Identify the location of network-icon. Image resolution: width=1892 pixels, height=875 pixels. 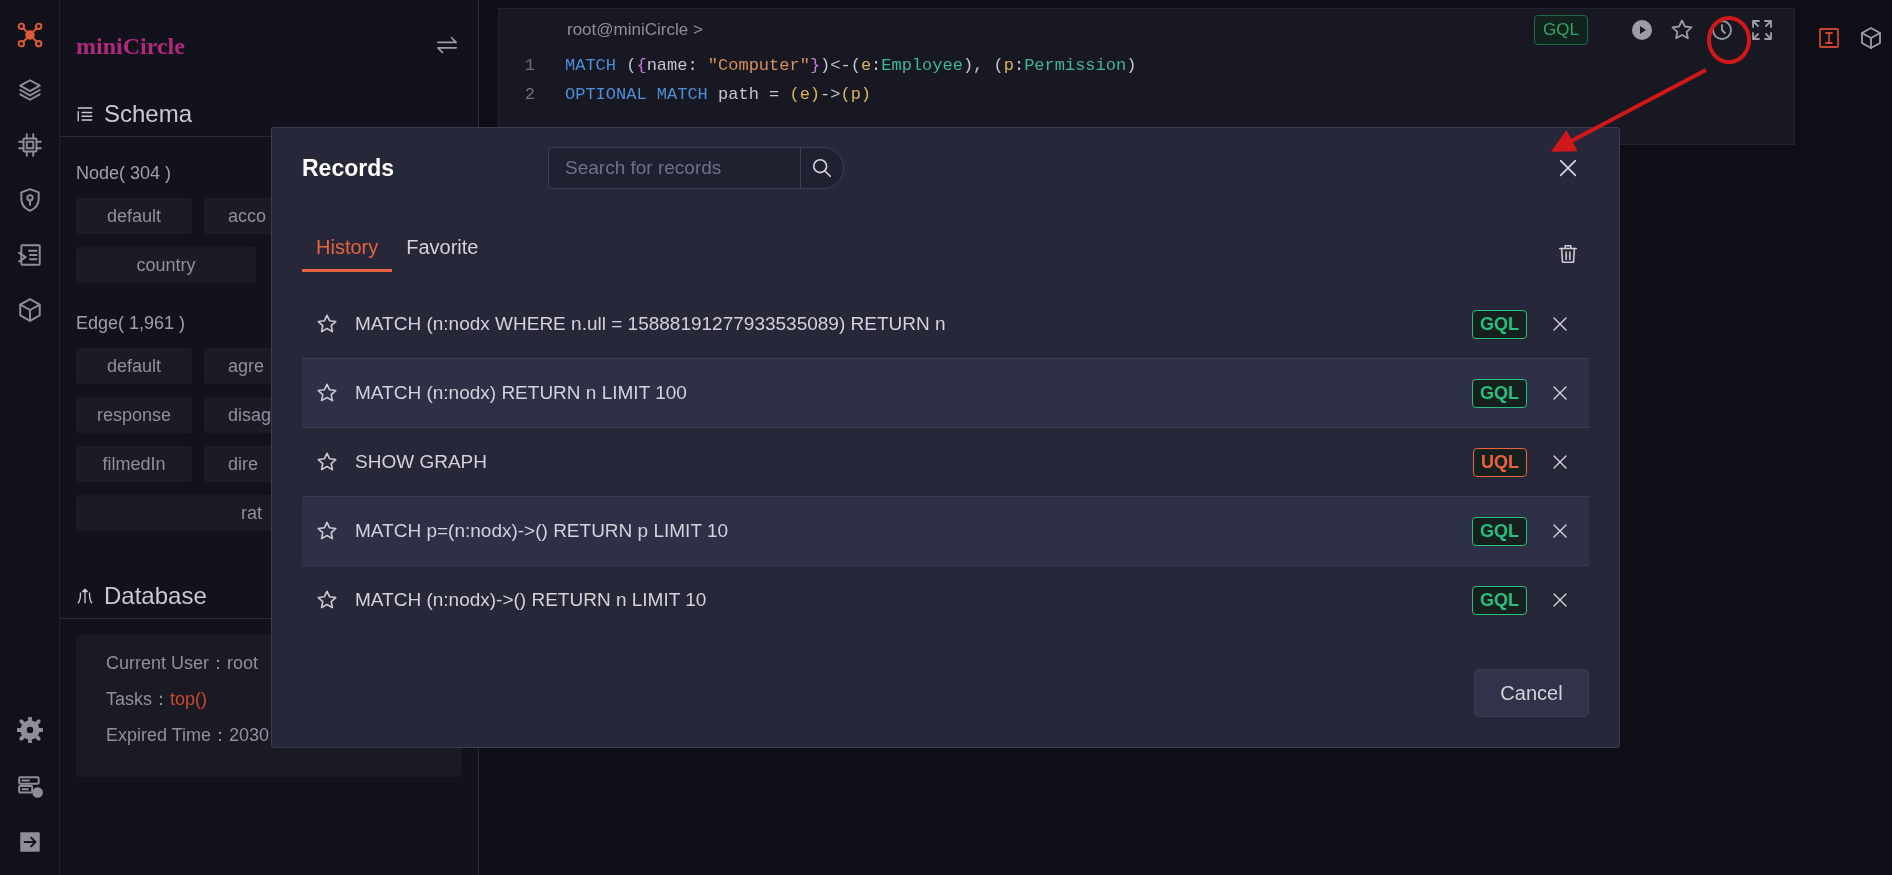
(29, 35).